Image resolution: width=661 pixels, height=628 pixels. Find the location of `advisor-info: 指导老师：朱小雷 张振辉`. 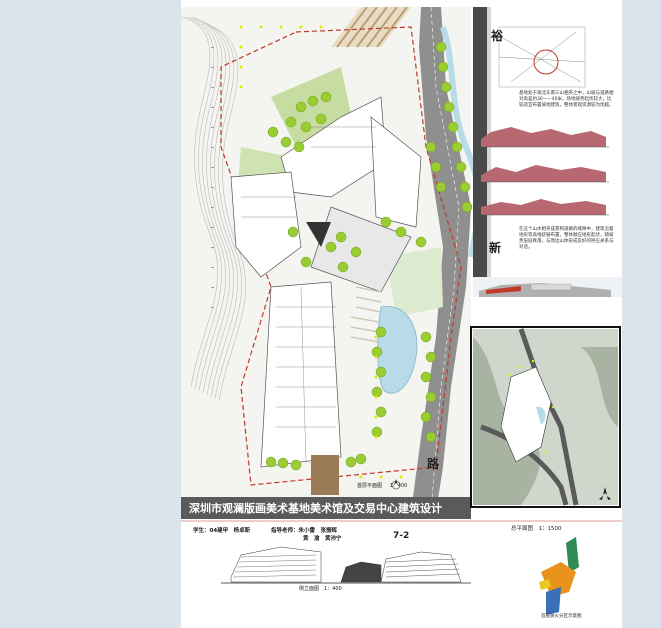

advisor-info: 指导老师：朱小雷 张振辉 is located at coordinates (304, 531).